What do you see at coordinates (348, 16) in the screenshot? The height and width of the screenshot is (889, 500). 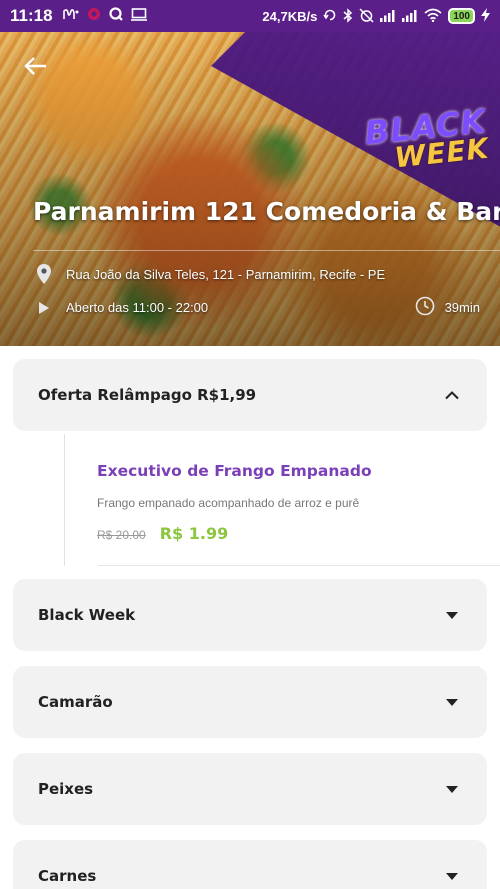 I see `bluetooth-icon` at bounding box center [348, 16].